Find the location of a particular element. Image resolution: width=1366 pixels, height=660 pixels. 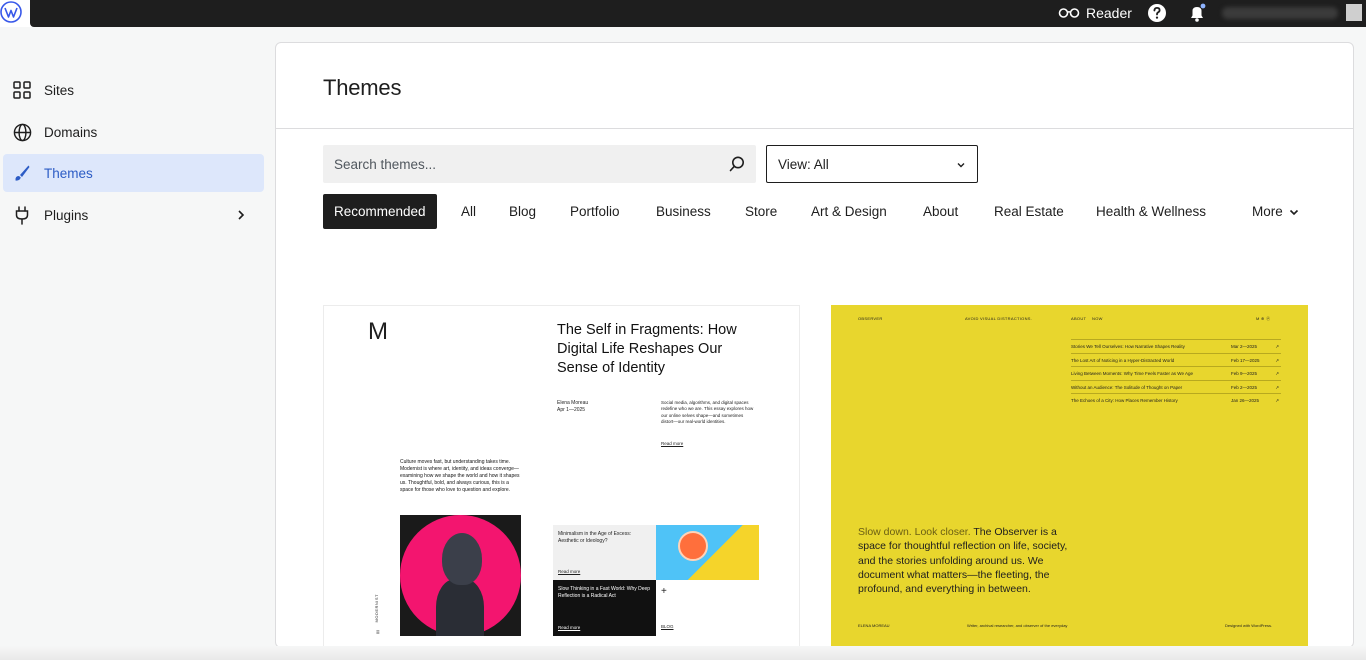

tab-more-label: More is located at coordinates (1267, 211).